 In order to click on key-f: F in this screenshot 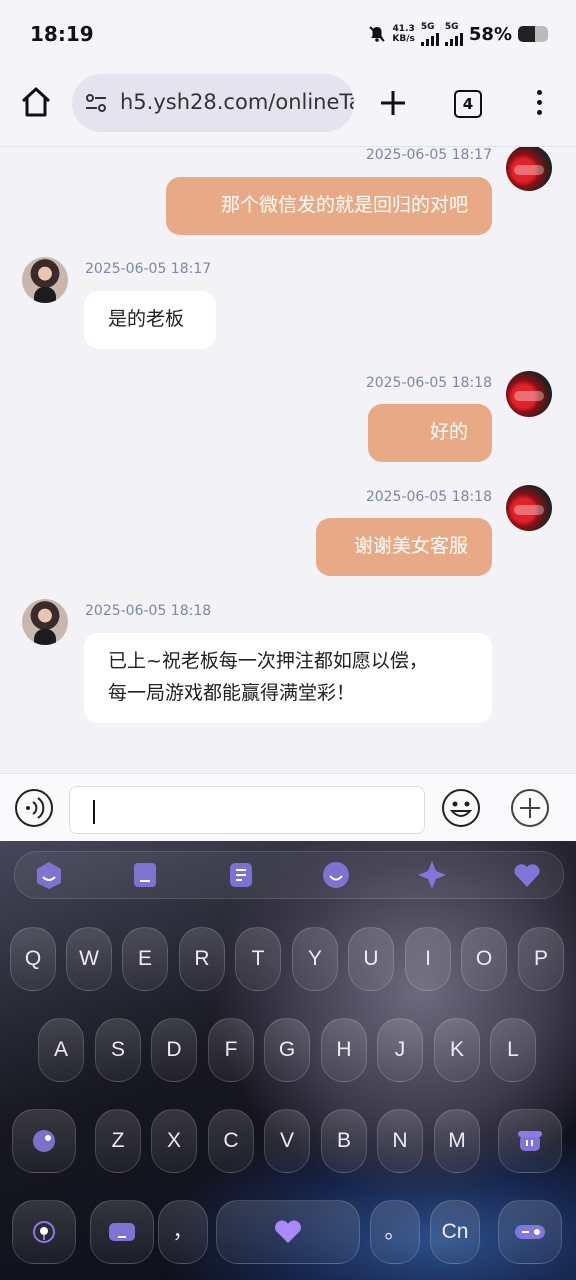, I will do `click(231, 1050)`.